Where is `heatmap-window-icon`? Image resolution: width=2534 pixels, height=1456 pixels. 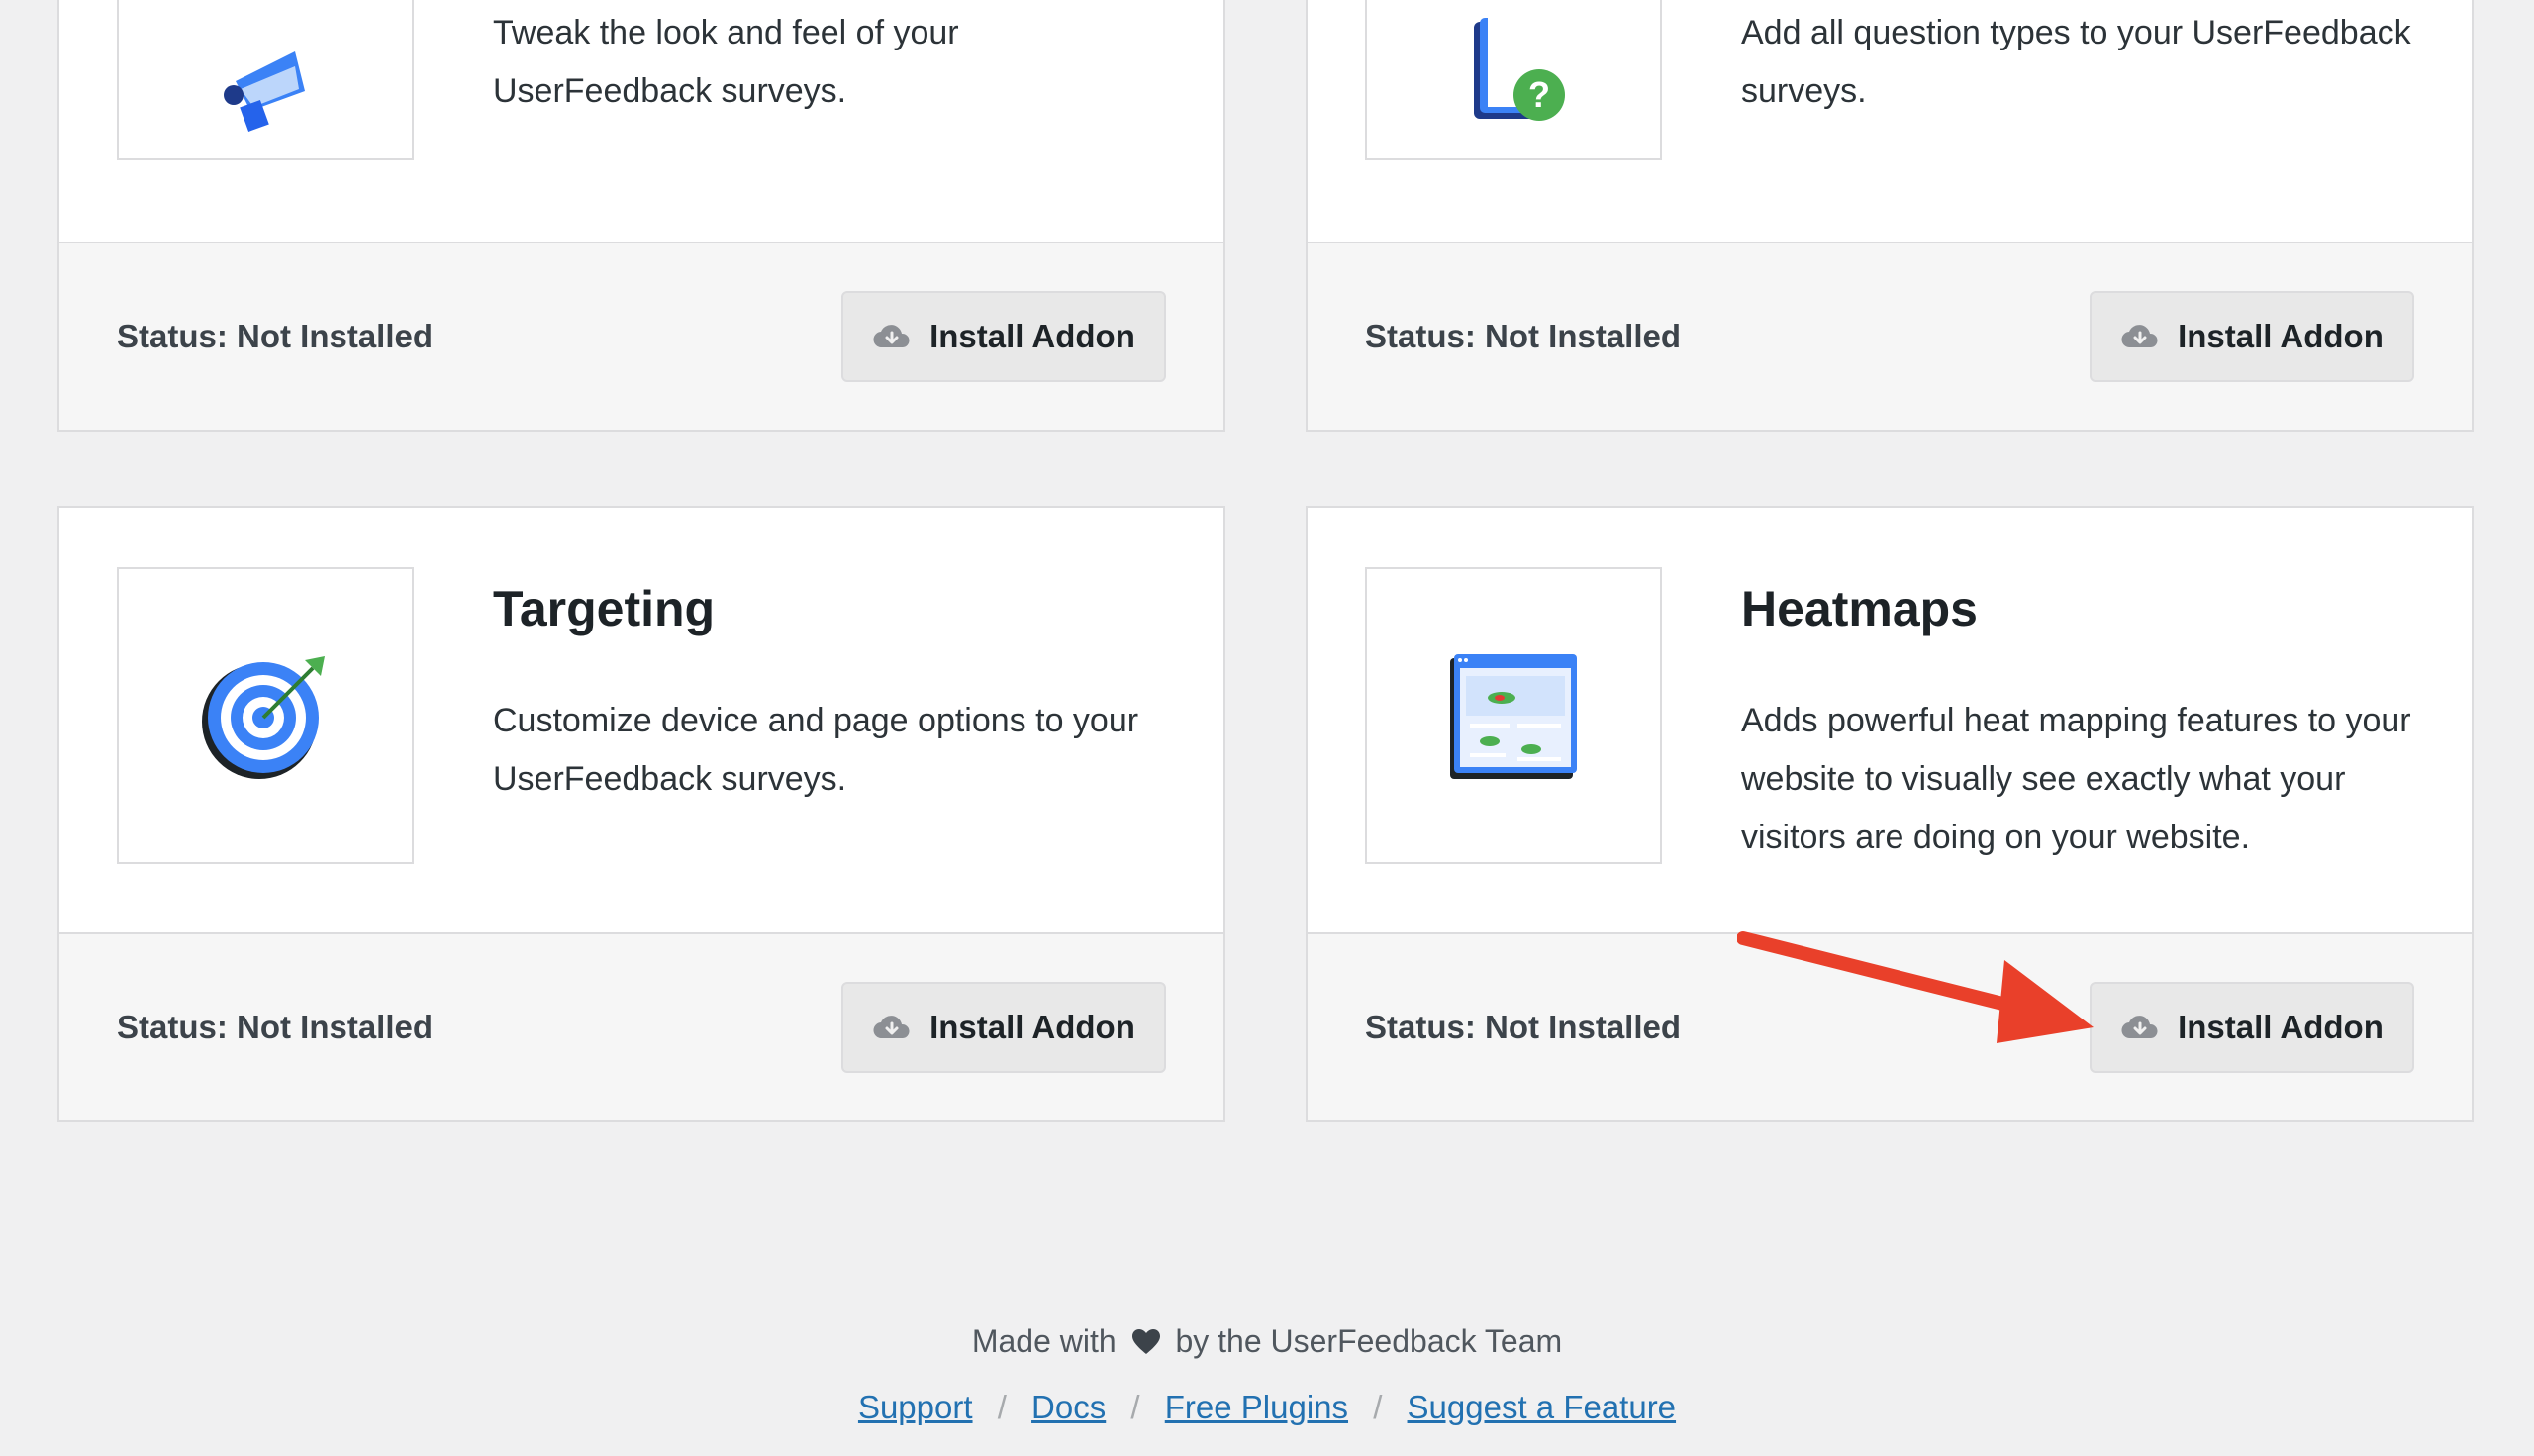
heatmap-window-icon is located at coordinates (1513, 716).